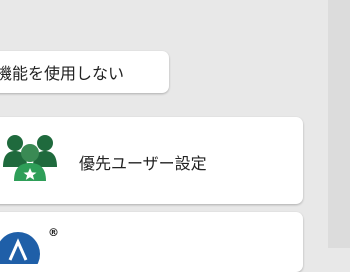  I want to click on disable-feature-option: 機能を使用しない, so click(84, 72).